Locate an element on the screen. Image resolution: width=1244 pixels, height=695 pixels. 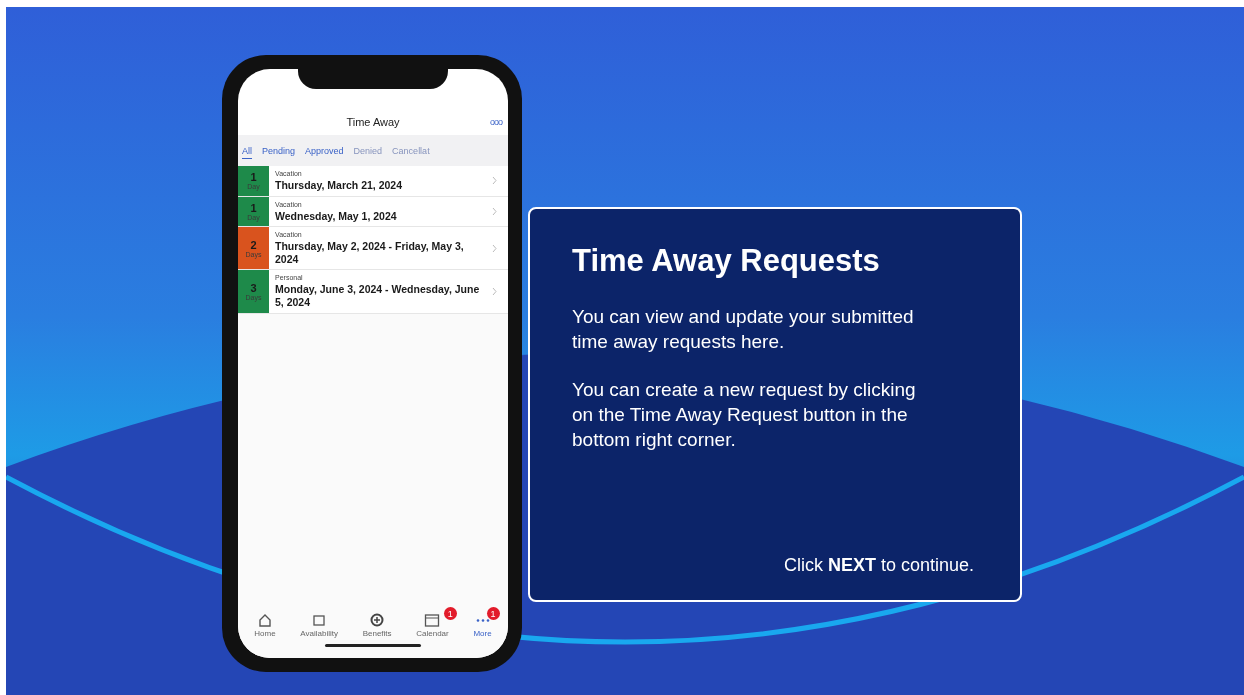
nav-tab: Home is located at coordinates (265, 622).